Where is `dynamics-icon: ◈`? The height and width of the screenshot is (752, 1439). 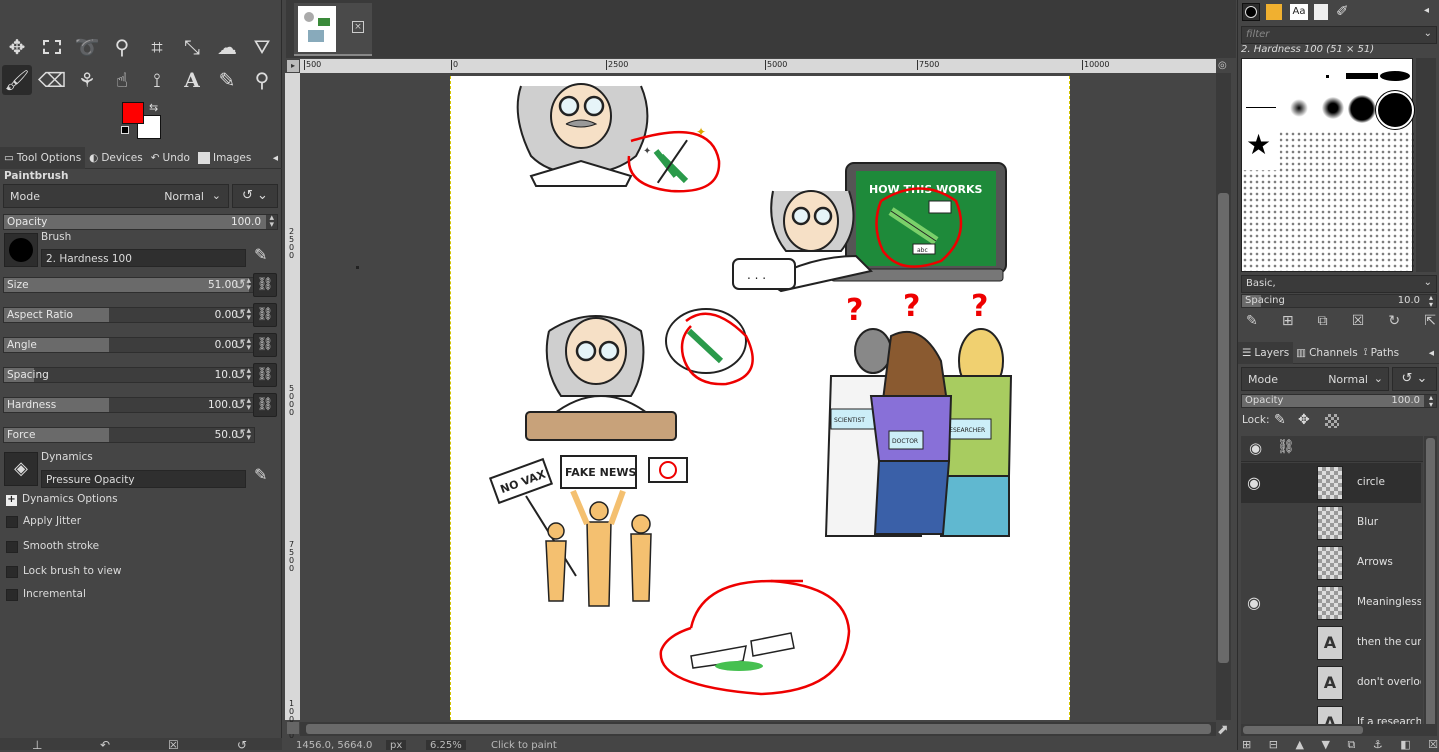
dynamics-icon: ◈ is located at coordinates (21, 469).